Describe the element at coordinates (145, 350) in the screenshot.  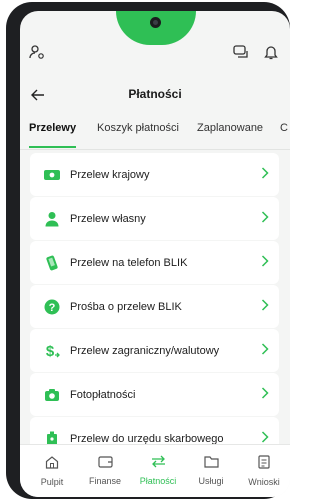
I see `list-item-label: Przelew zagraniczny/walutowy` at that location.